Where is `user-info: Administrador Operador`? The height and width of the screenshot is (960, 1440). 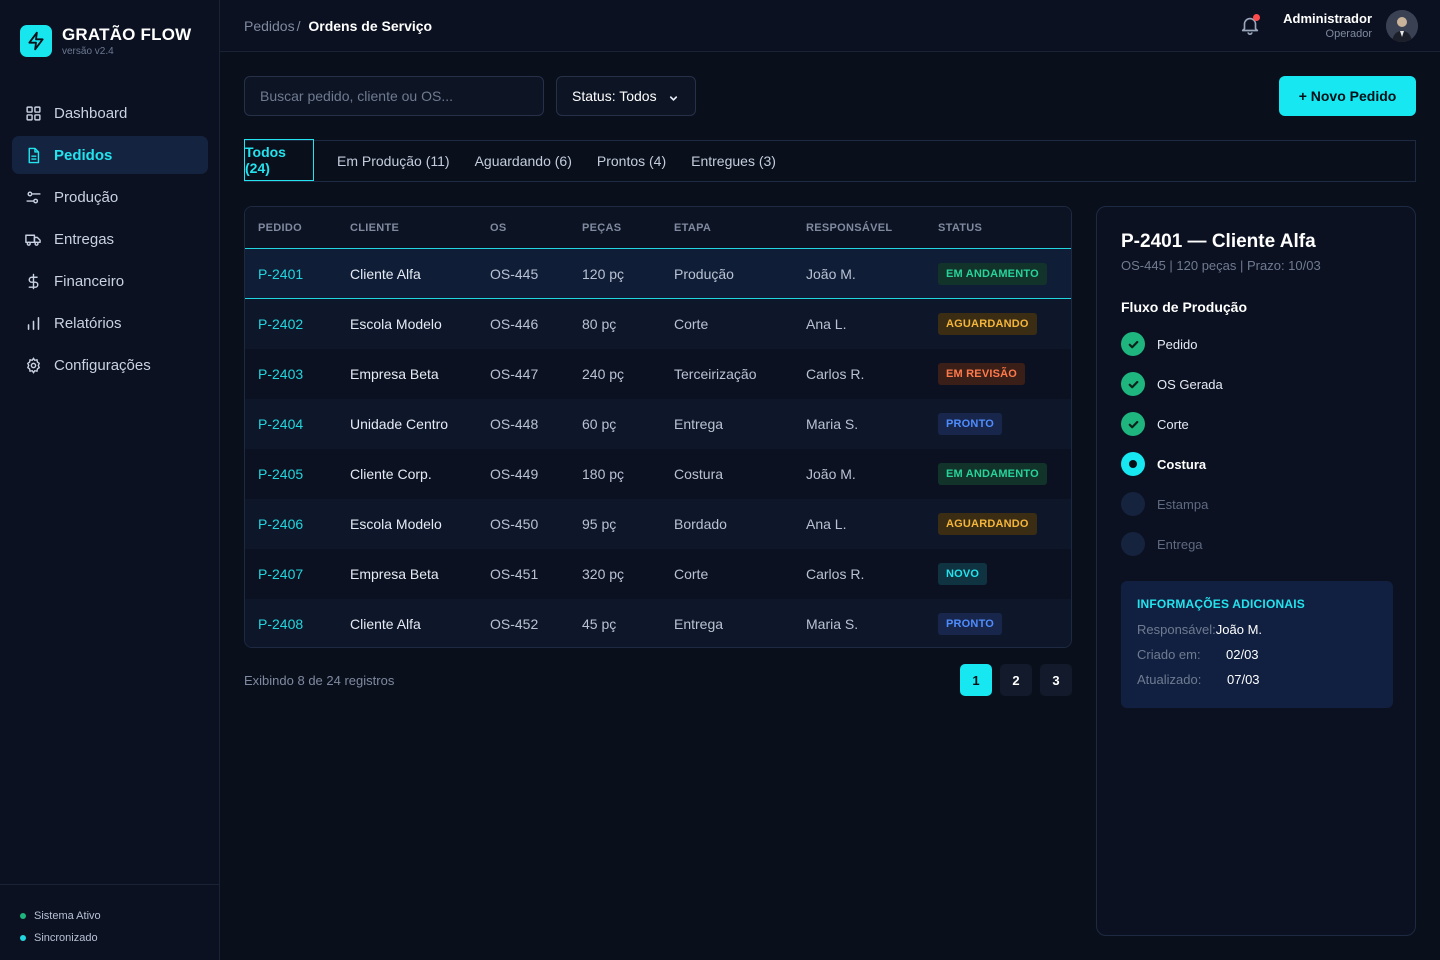
user-info: Administrador Operador is located at coordinates (1327, 25).